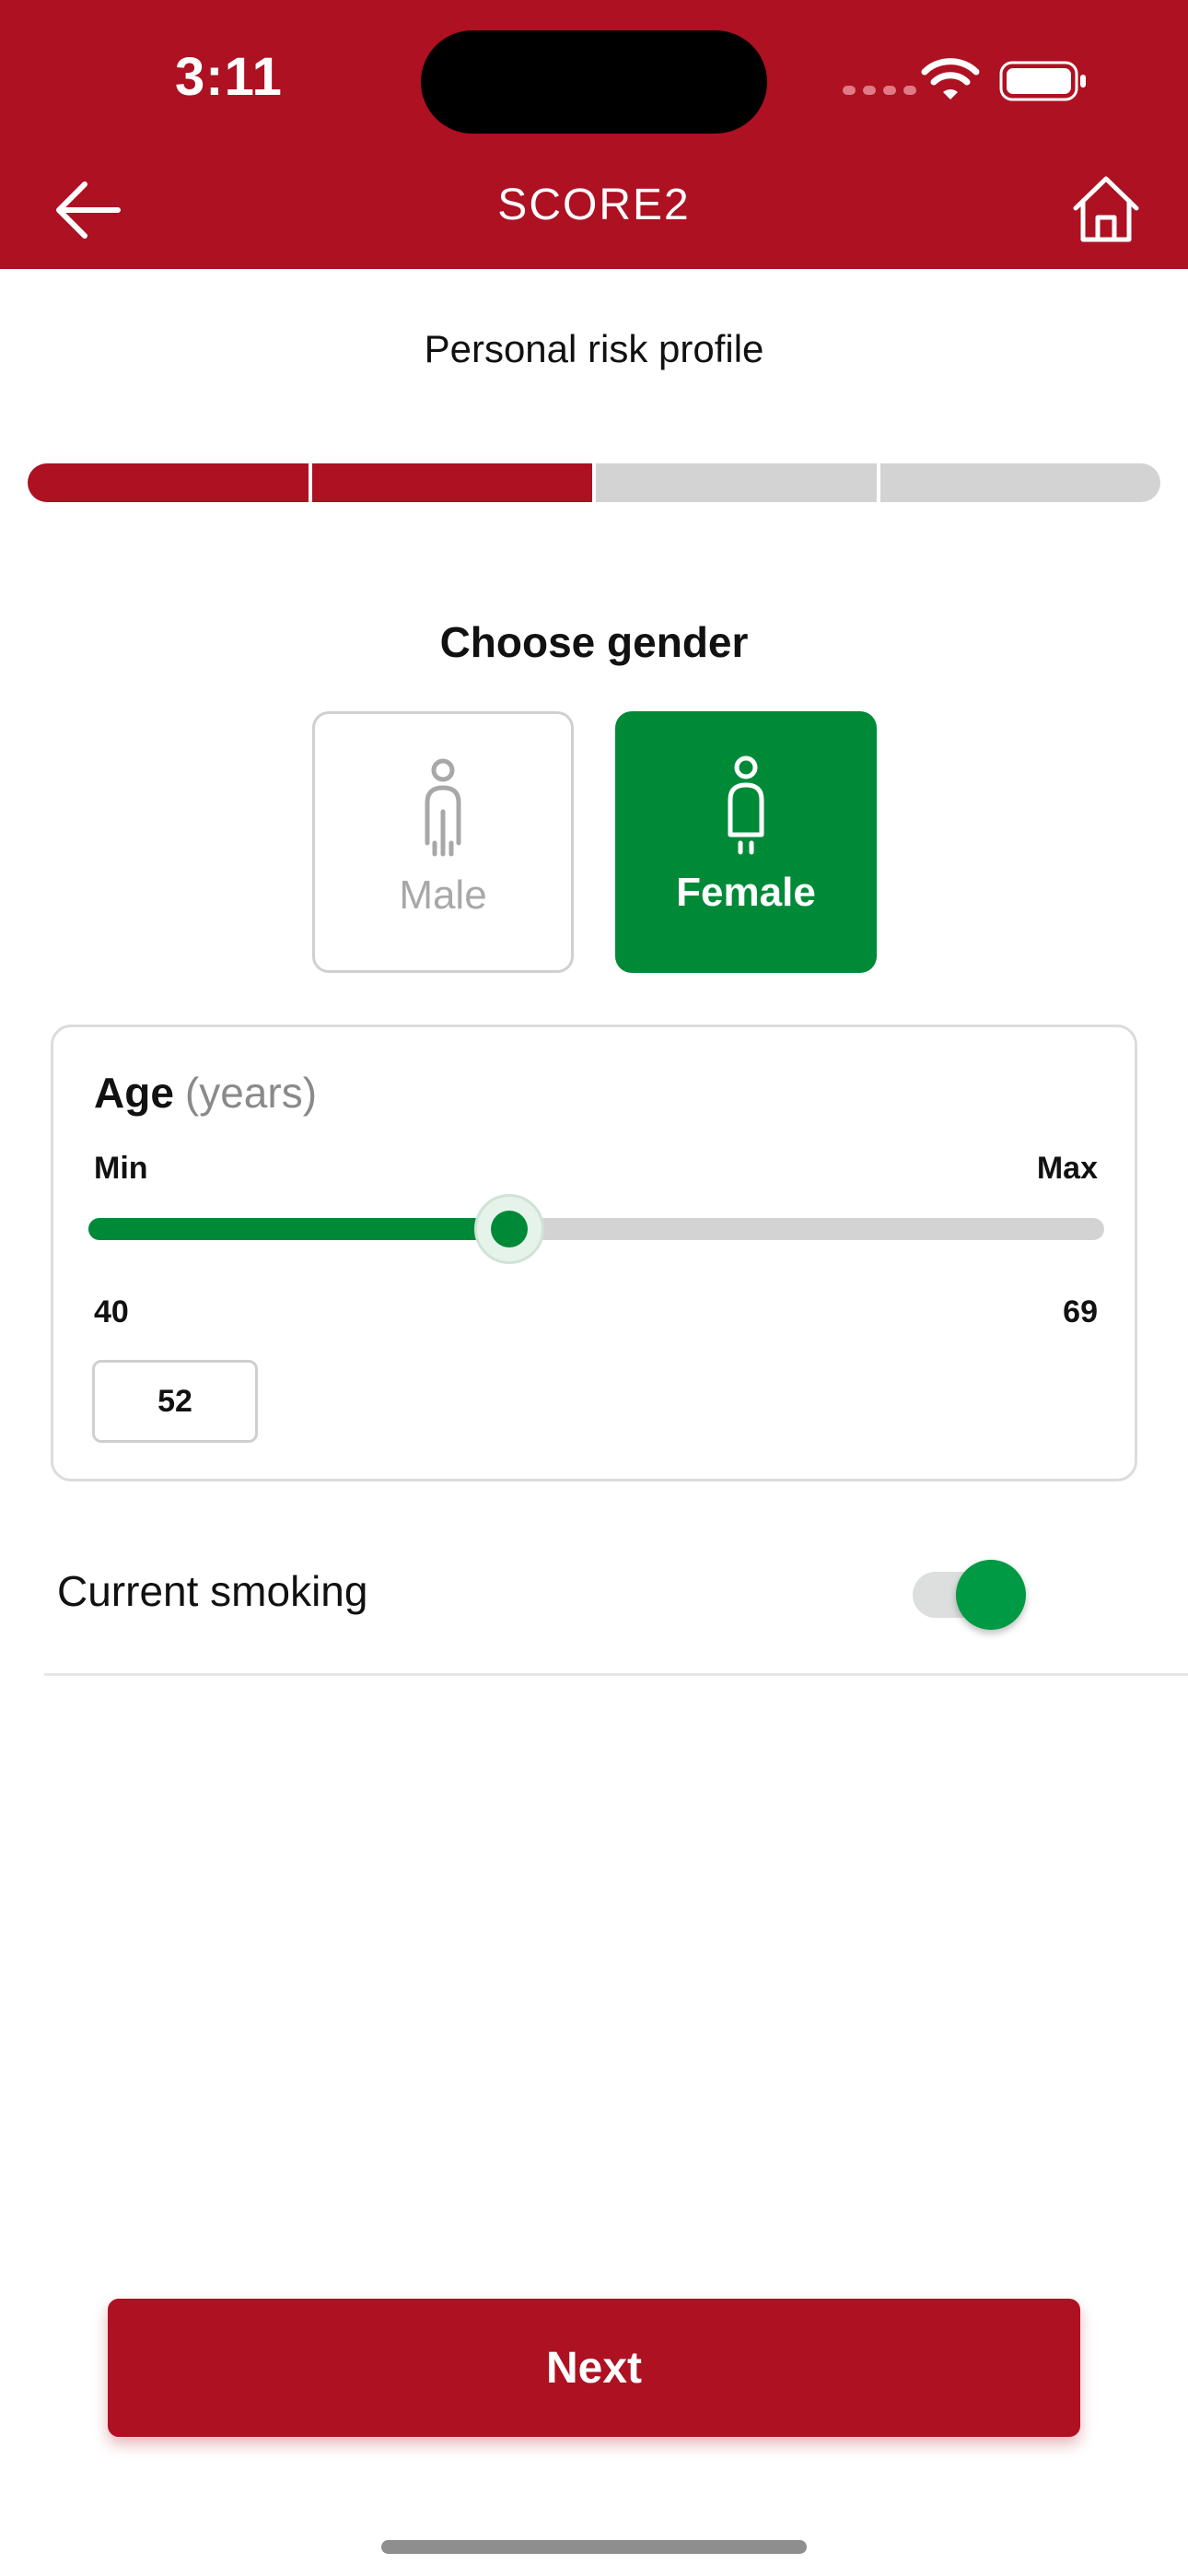 This screenshot has height=2576, width=1188. What do you see at coordinates (134, 1093) in the screenshot?
I see `age-title-text: Age` at bounding box center [134, 1093].